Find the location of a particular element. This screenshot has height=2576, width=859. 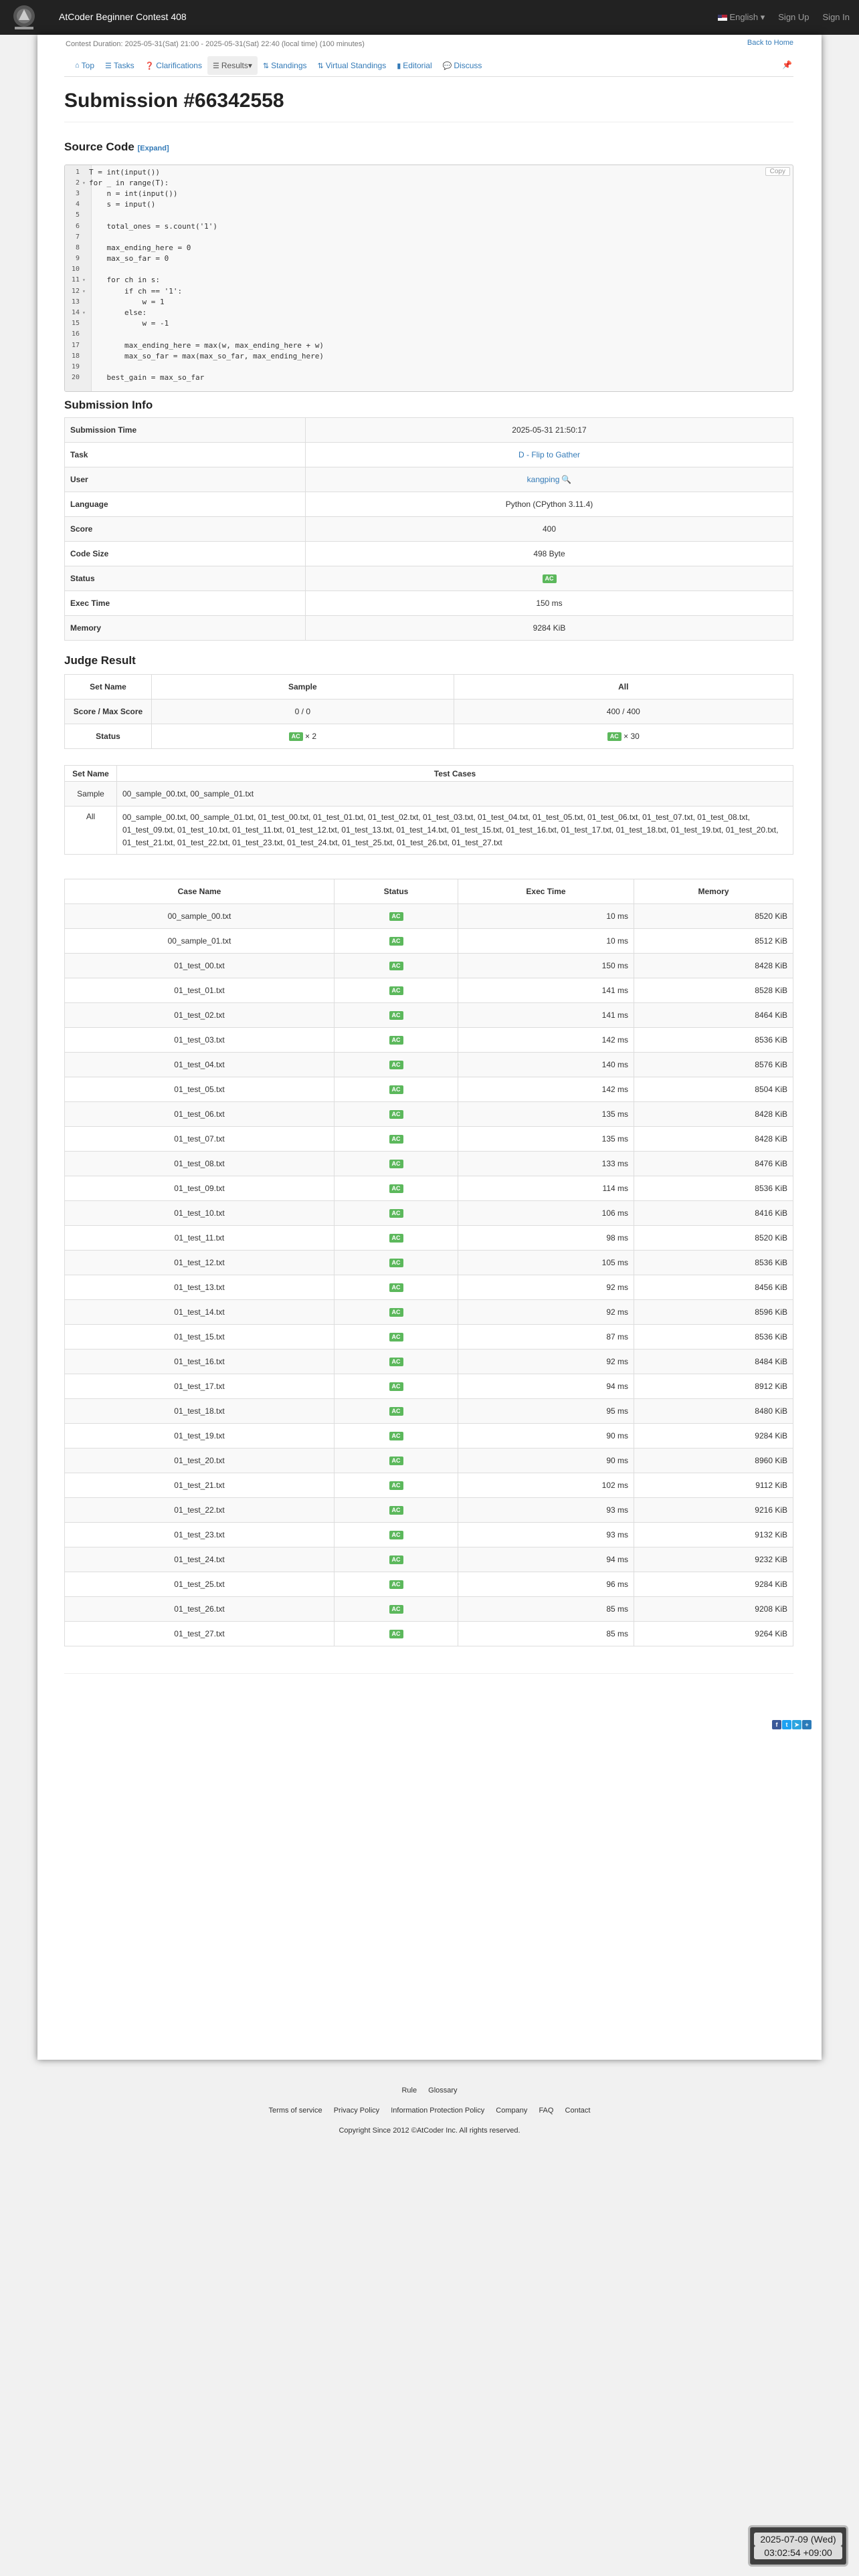

facebook-icon: f is located at coordinates (777, 1725).